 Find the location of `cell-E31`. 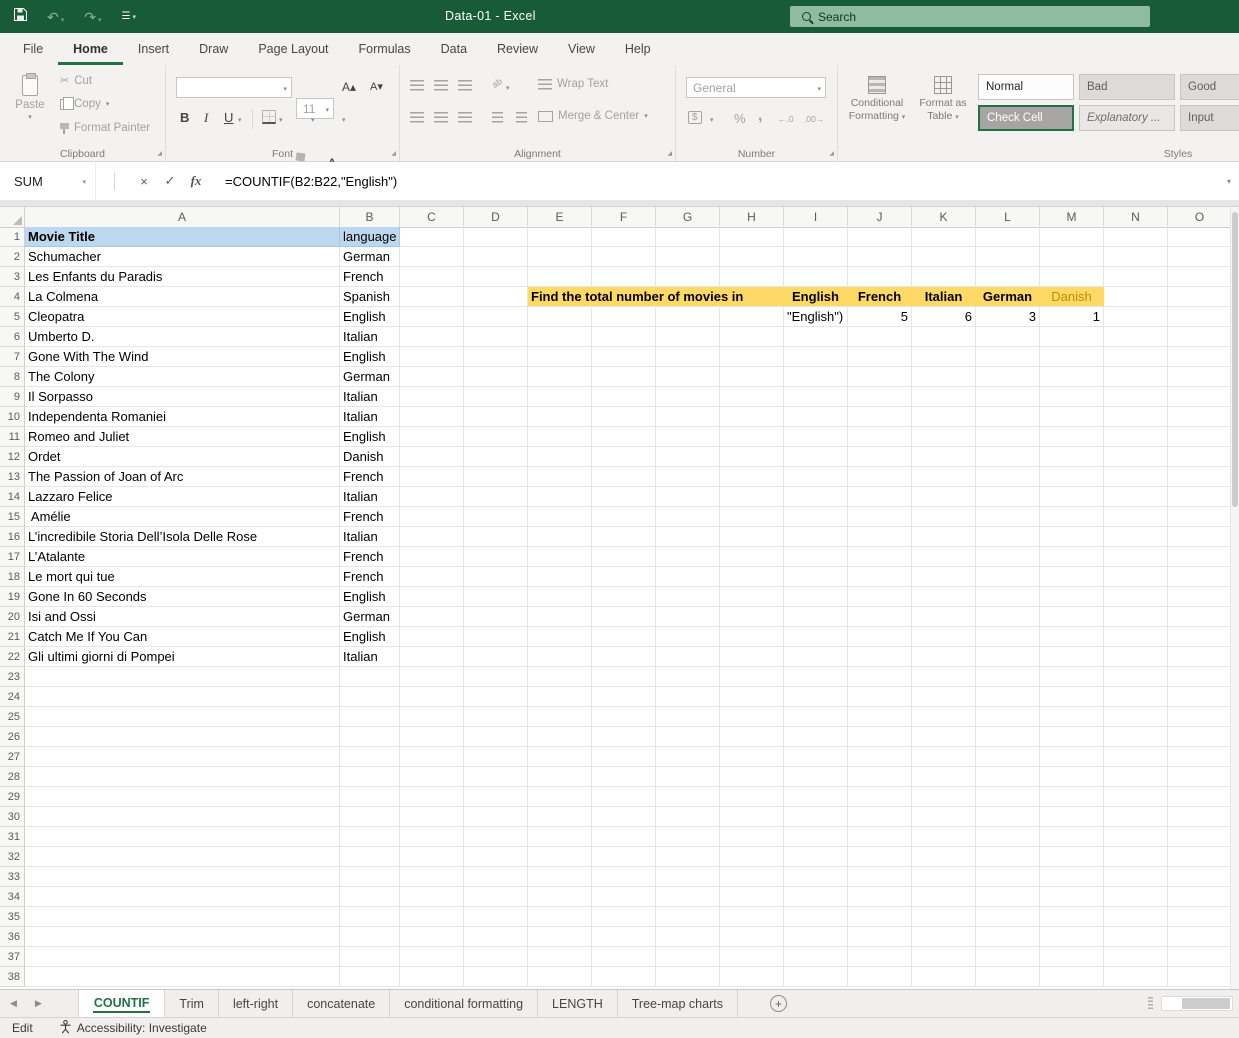

cell-E31 is located at coordinates (560, 837).